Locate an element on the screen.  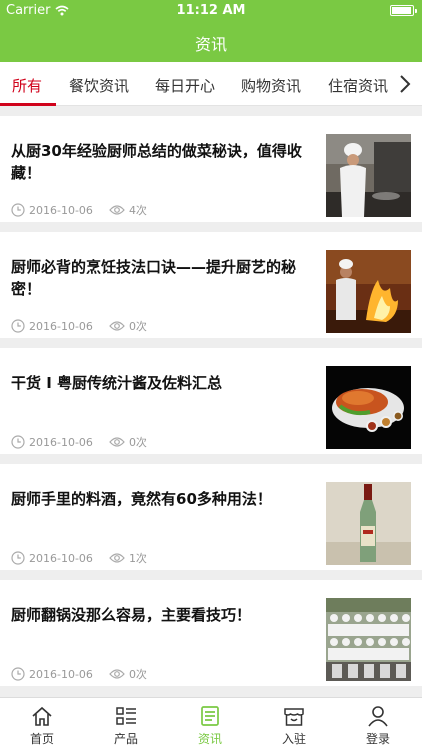
active-tab-indicator is located at coordinates (28, 104).